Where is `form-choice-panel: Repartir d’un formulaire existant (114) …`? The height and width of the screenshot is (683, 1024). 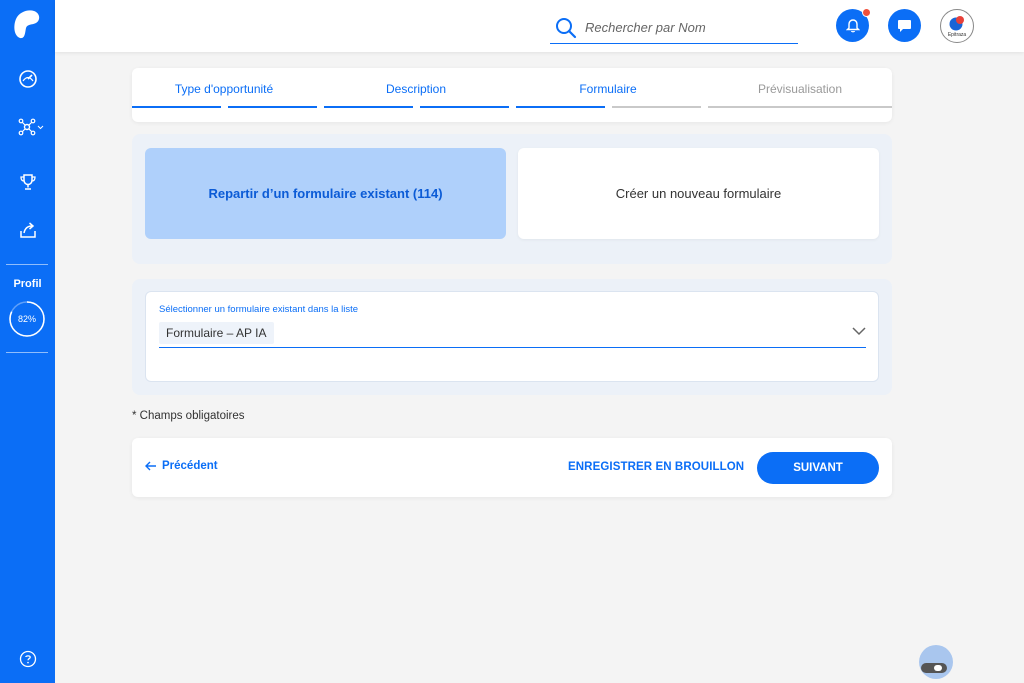
form-choice-panel: Repartir d’un formulaire existant (114) … is located at coordinates (512, 199).